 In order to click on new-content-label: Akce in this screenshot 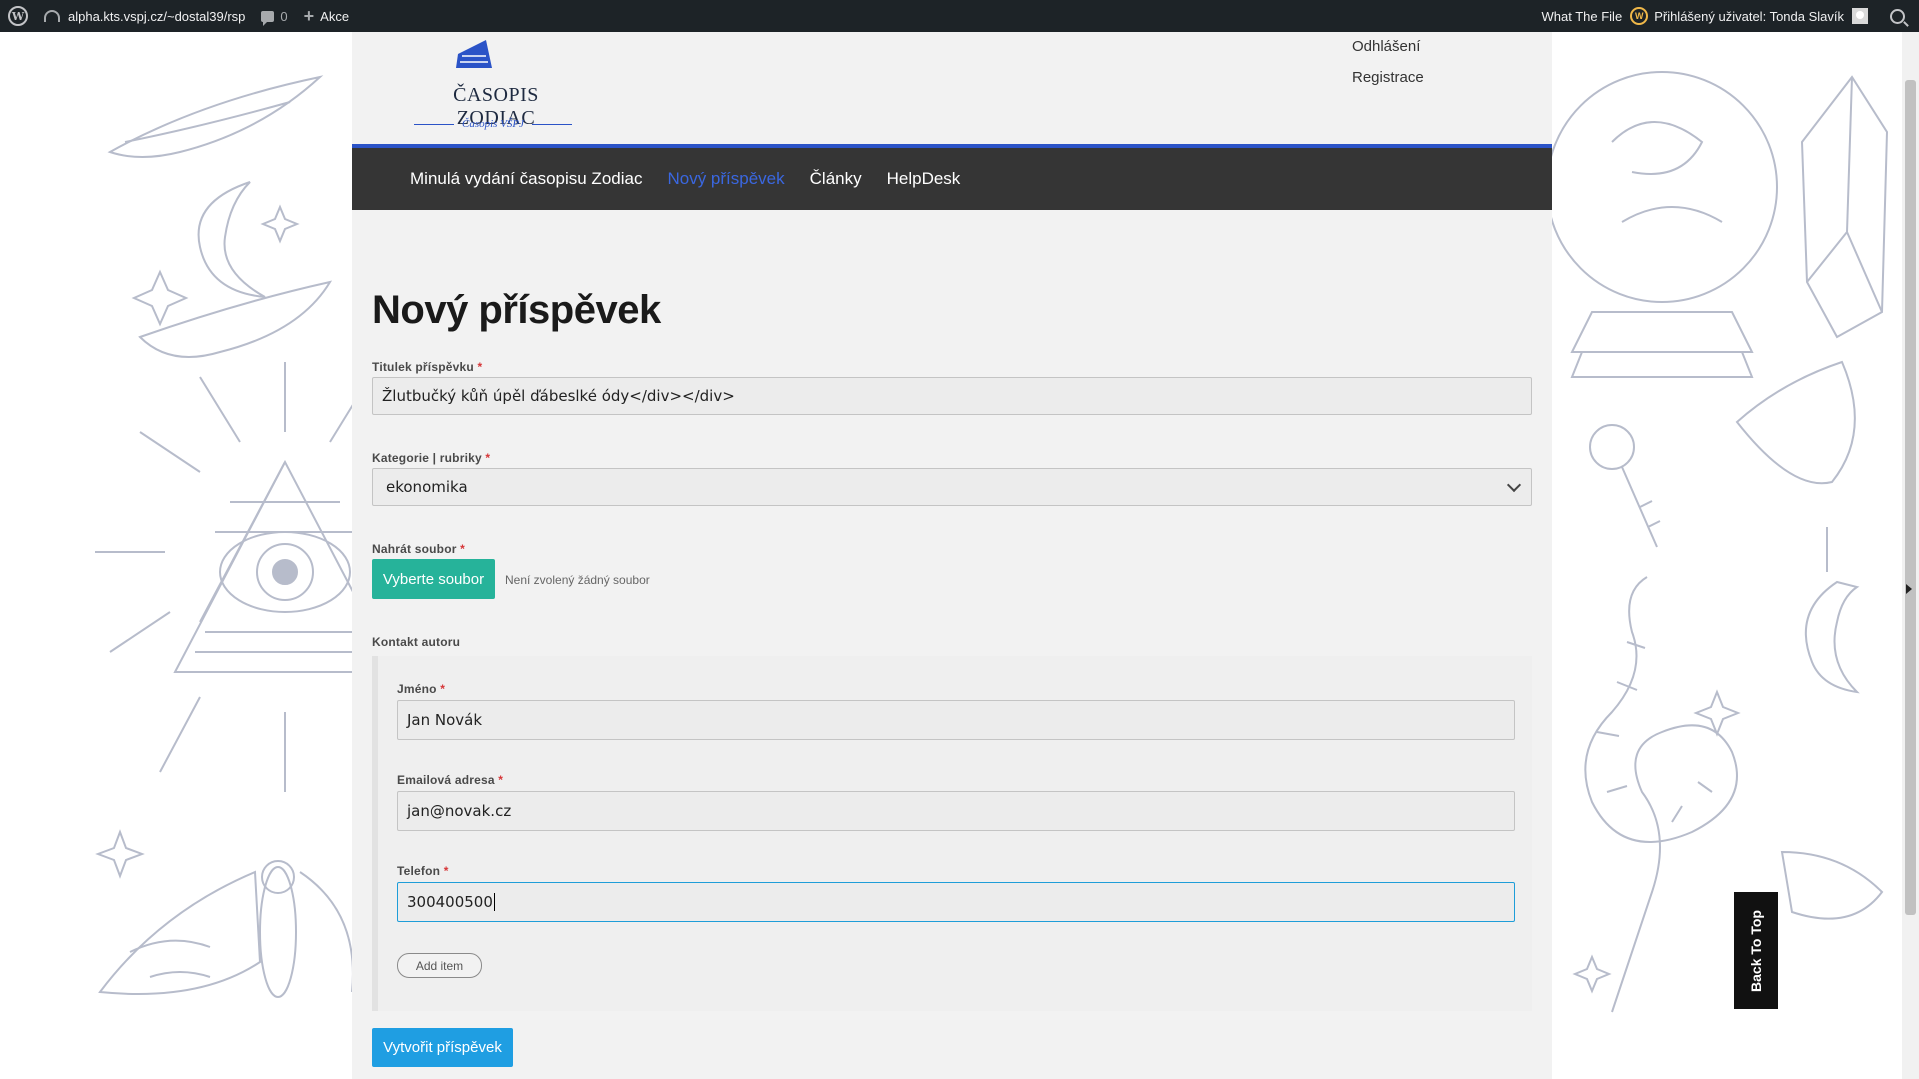, I will do `click(335, 16)`.